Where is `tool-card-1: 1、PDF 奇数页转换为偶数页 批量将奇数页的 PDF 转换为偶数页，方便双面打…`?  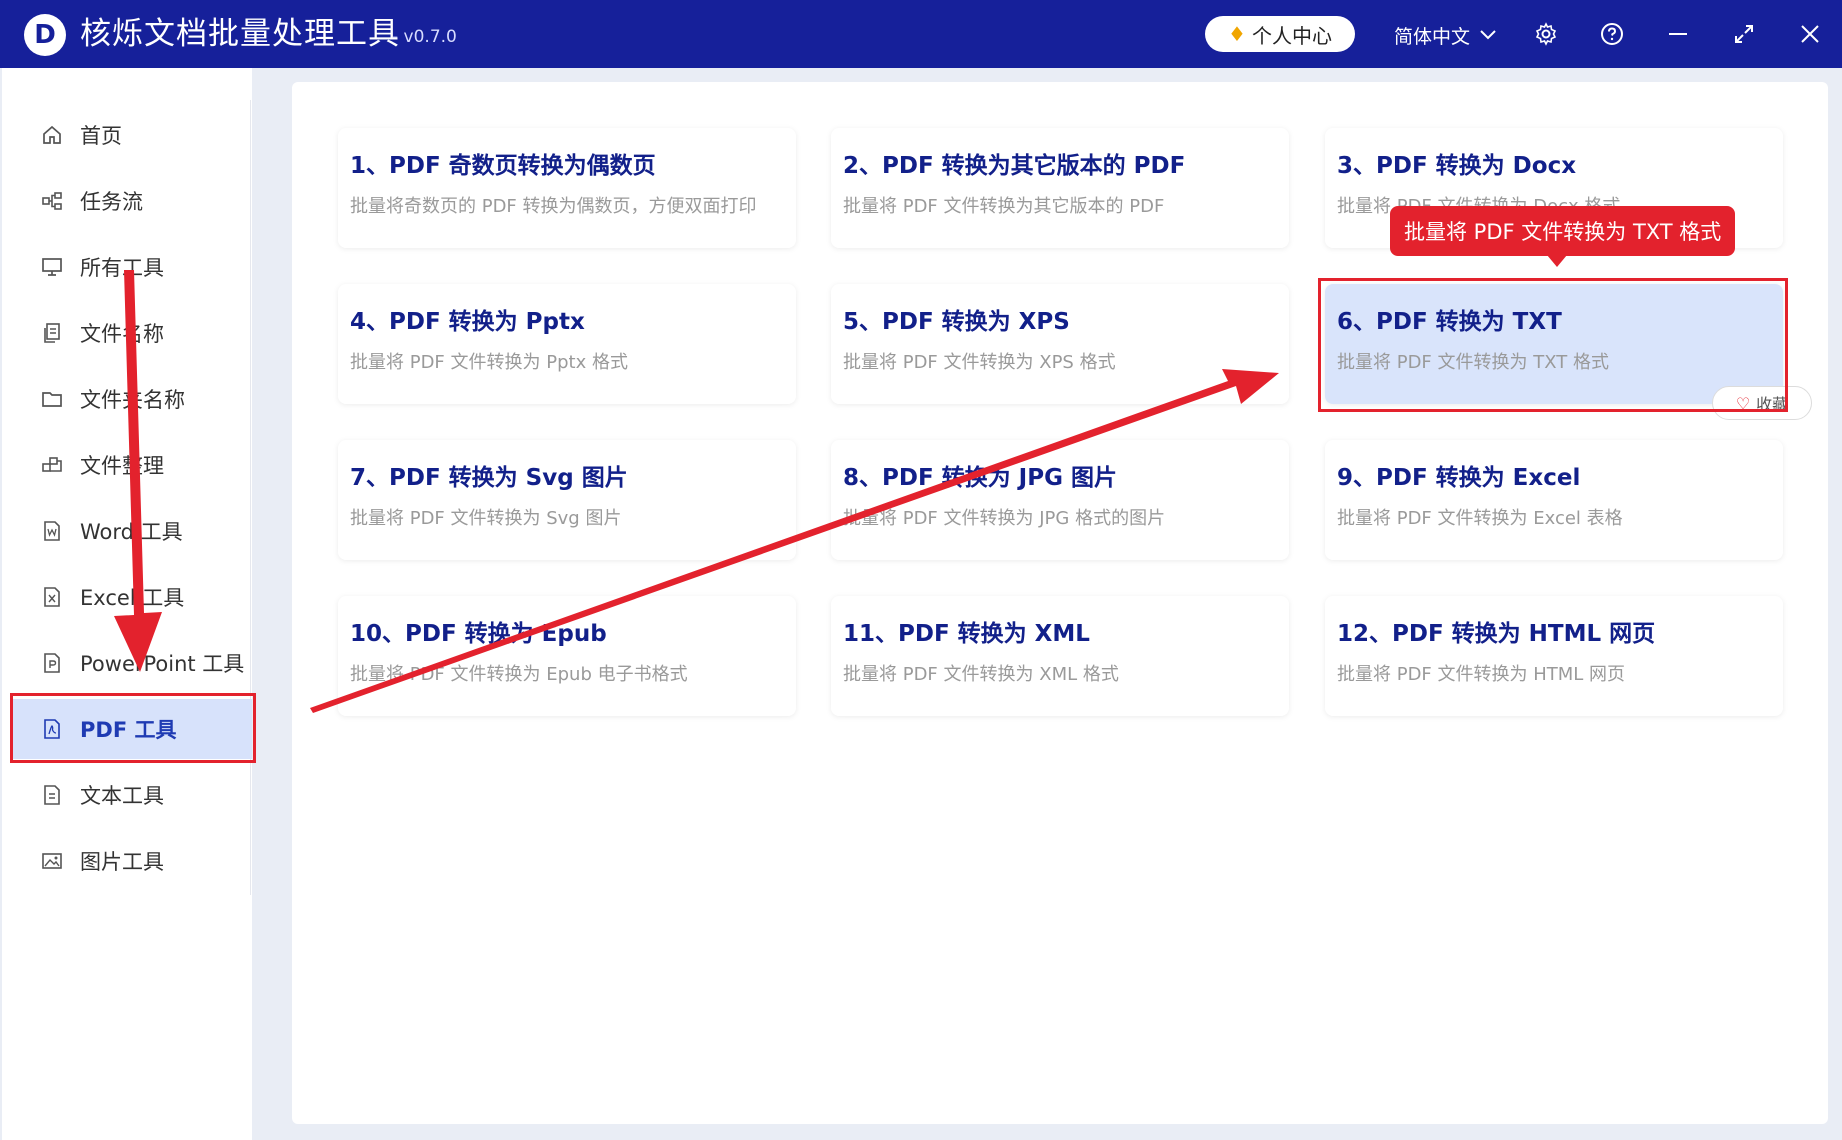 tool-card-1: 1、PDF 奇数页转换为偶数页 批量将奇数页的 PDF 转换为偶数页，方便双面打… is located at coordinates (567, 188).